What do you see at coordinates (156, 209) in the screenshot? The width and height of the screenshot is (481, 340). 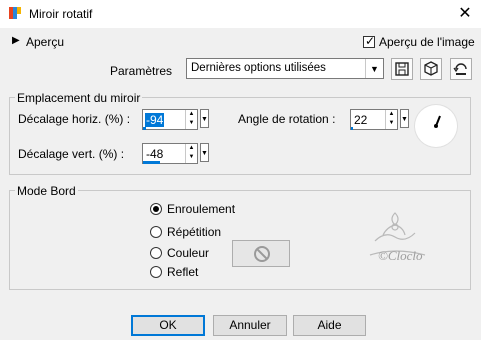 I see `radio-enroulement` at bounding box center [156, 209].